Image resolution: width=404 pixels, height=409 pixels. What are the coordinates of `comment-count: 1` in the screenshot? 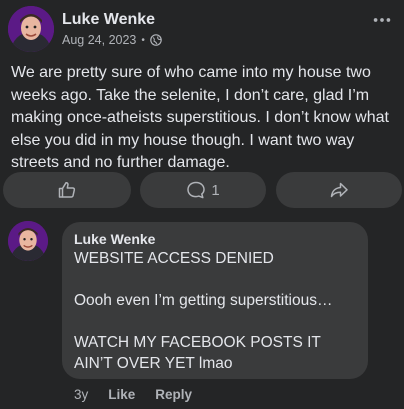 It's located at (215, 190).